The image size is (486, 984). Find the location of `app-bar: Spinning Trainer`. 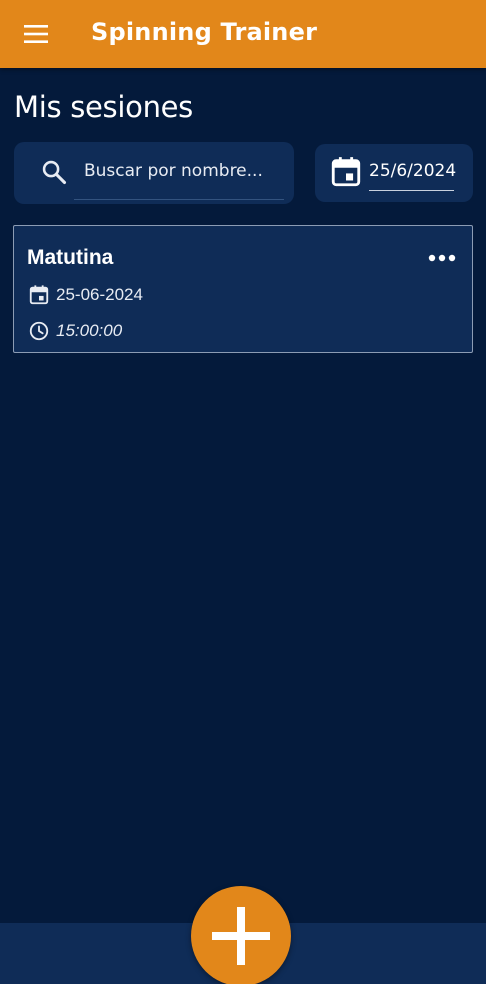

app-bar: Spinning Trainer is located at coordinates (243, 34).